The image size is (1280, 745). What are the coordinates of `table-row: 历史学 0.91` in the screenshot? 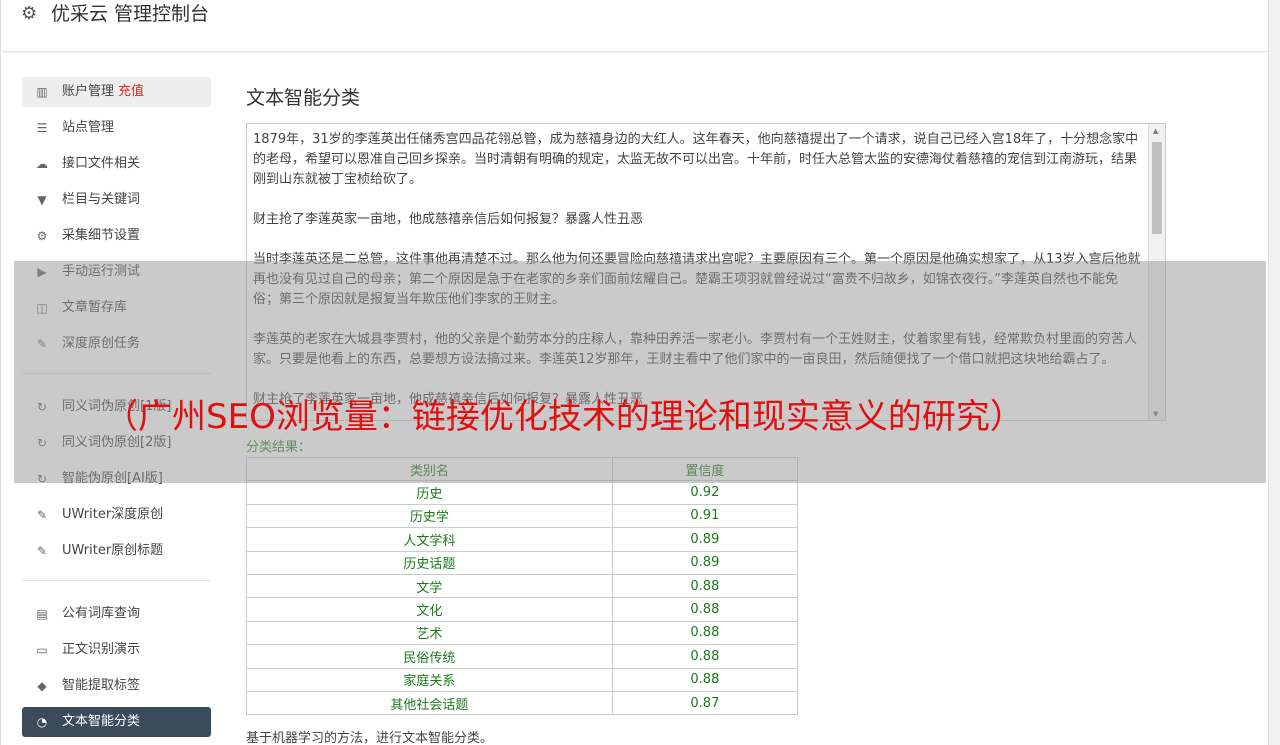 It's located at (522, 516).